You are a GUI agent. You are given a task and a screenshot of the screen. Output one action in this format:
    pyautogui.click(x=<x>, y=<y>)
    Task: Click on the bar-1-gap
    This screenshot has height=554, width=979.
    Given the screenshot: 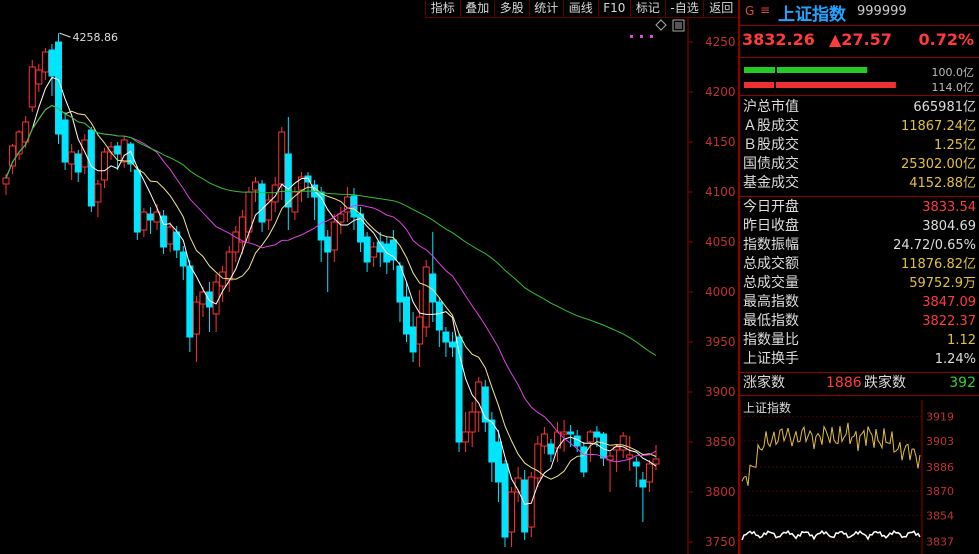 What is the action you would take?
    pyautogui.click(x=776, y=70)
    